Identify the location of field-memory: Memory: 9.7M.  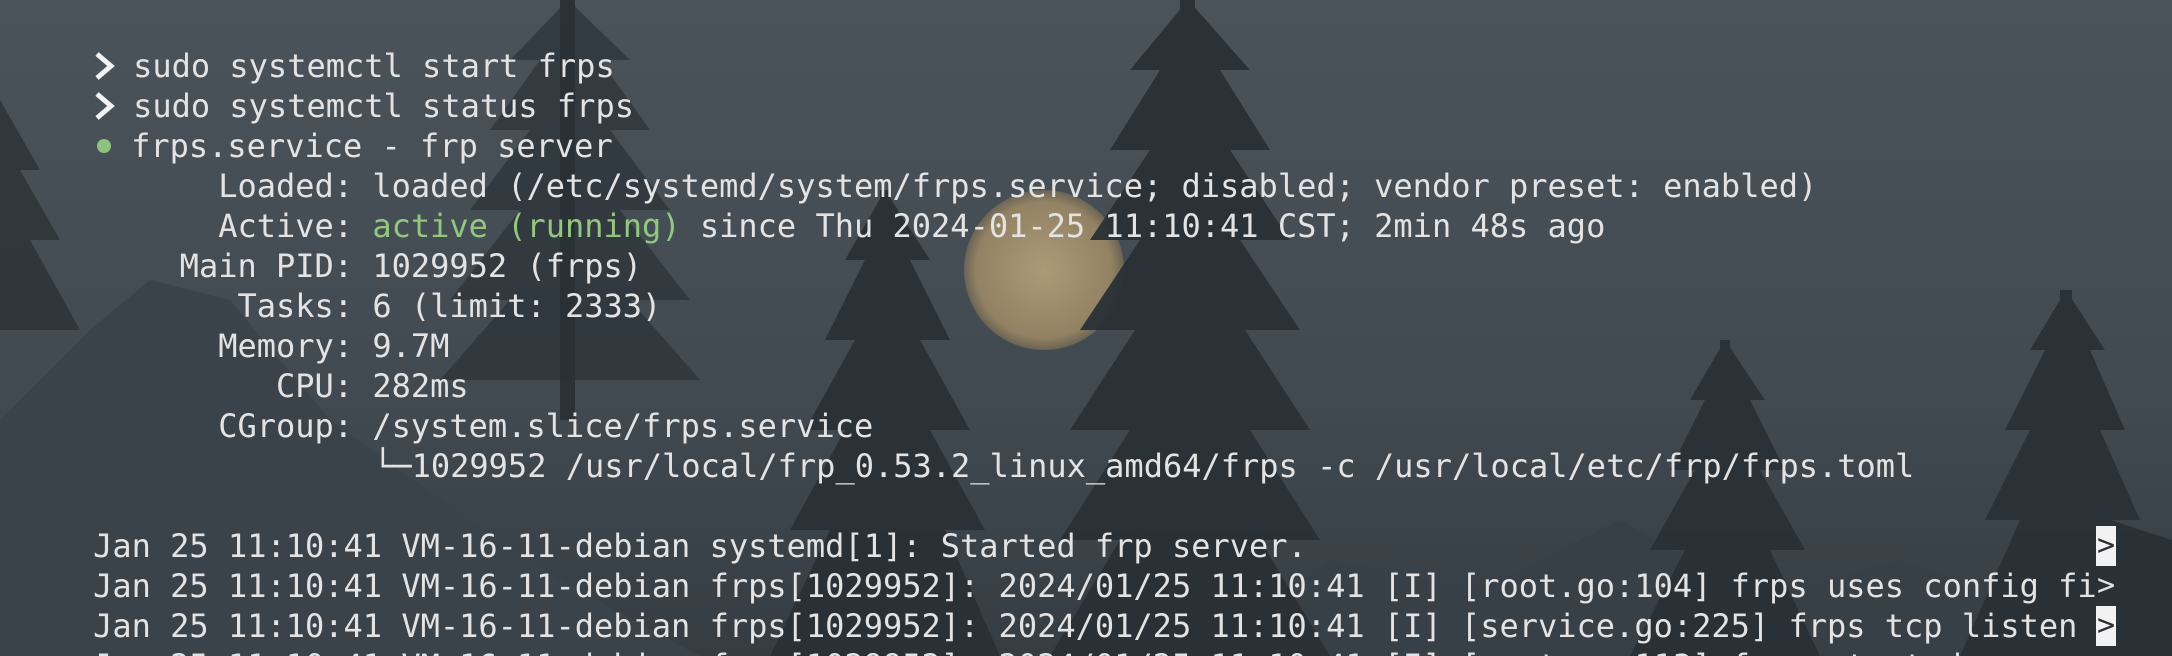
(232, 325).